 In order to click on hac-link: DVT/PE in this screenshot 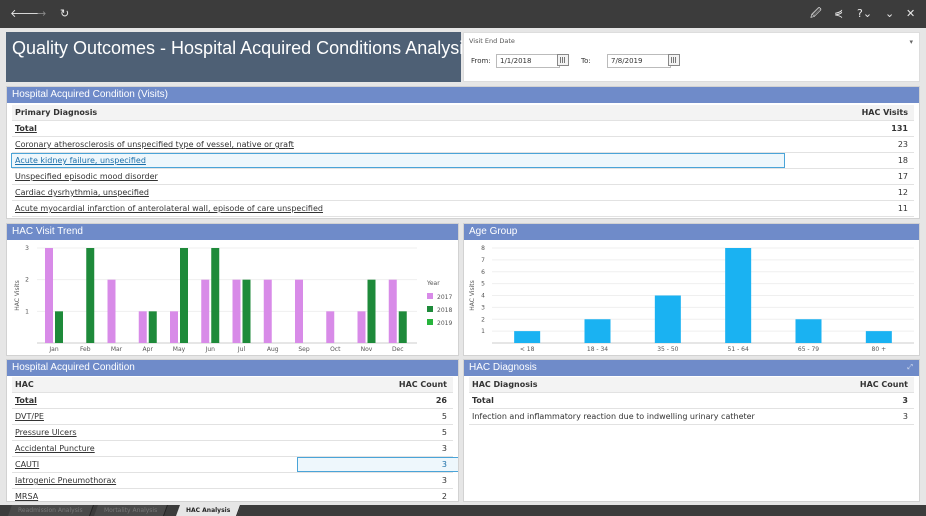, I will do `click(29, 416)`.